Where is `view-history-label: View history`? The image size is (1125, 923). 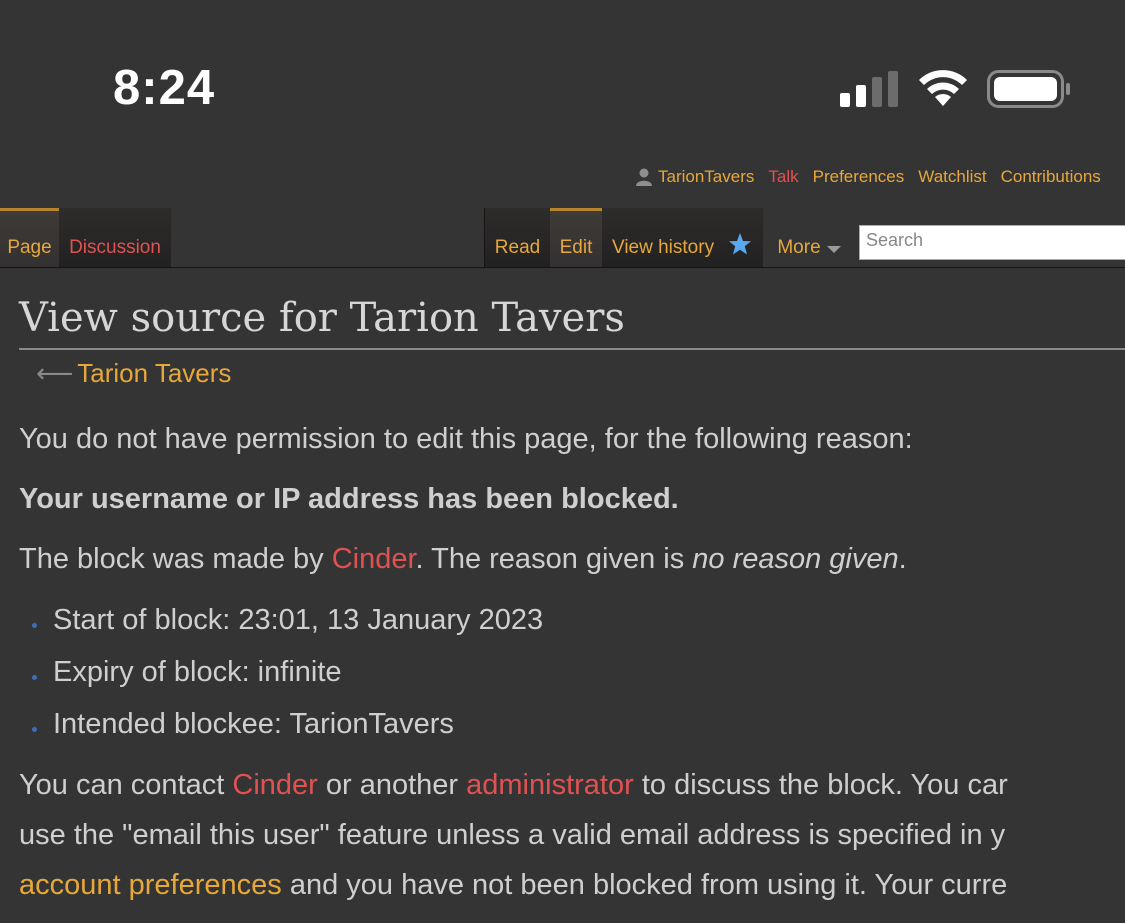 view-history-label: View history is located at coordinates (663, 247).